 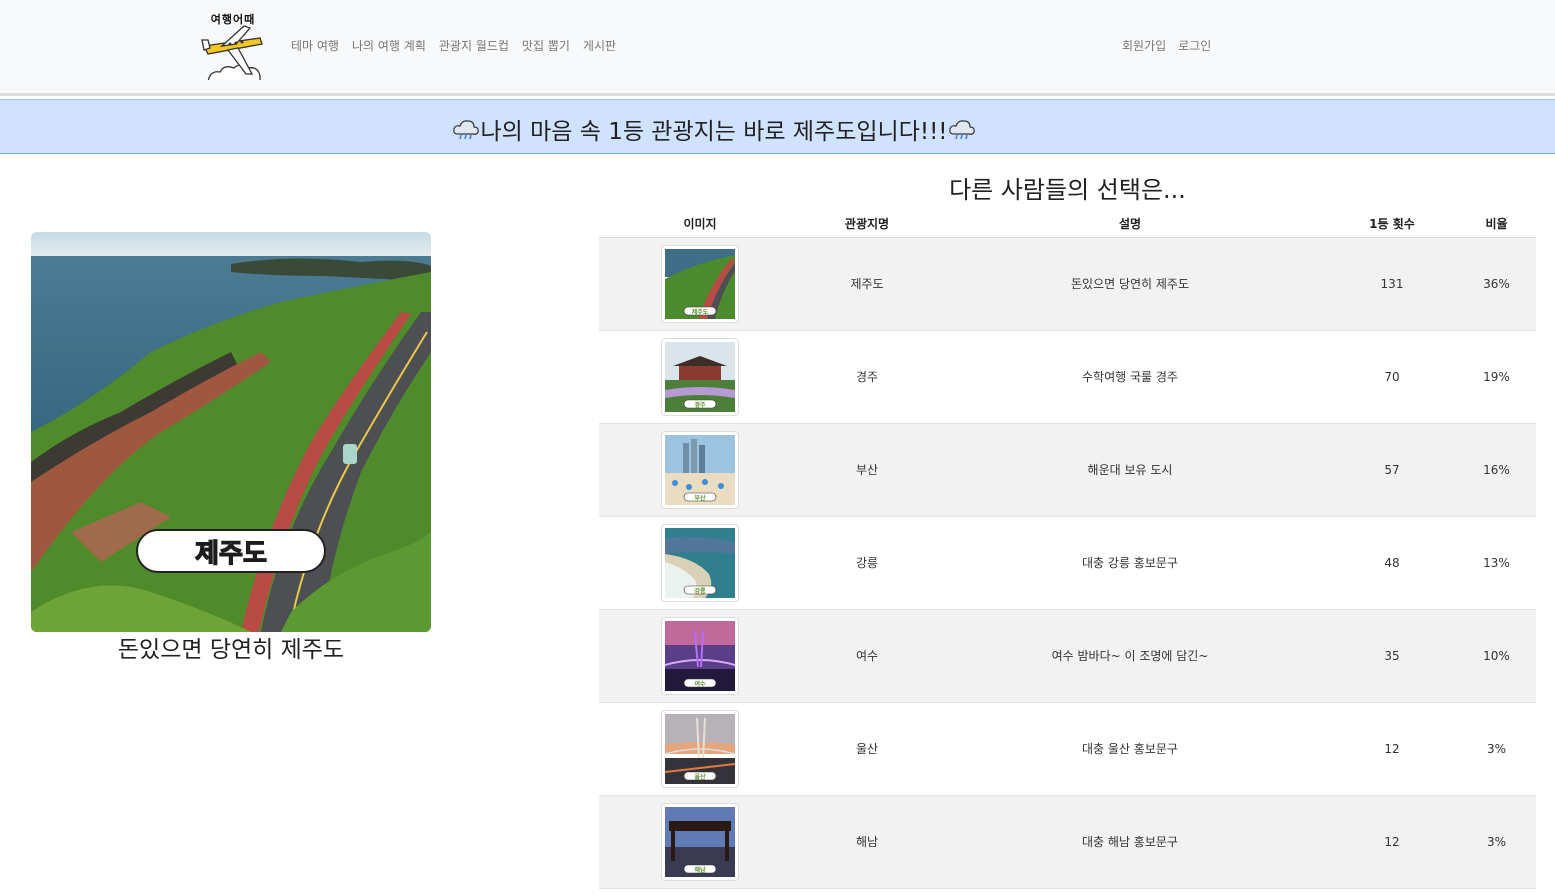 What do you see at coordinates (599, 45) in the screenshot?
I see `nav-board: 게시판` at bounding box center [599, 45].